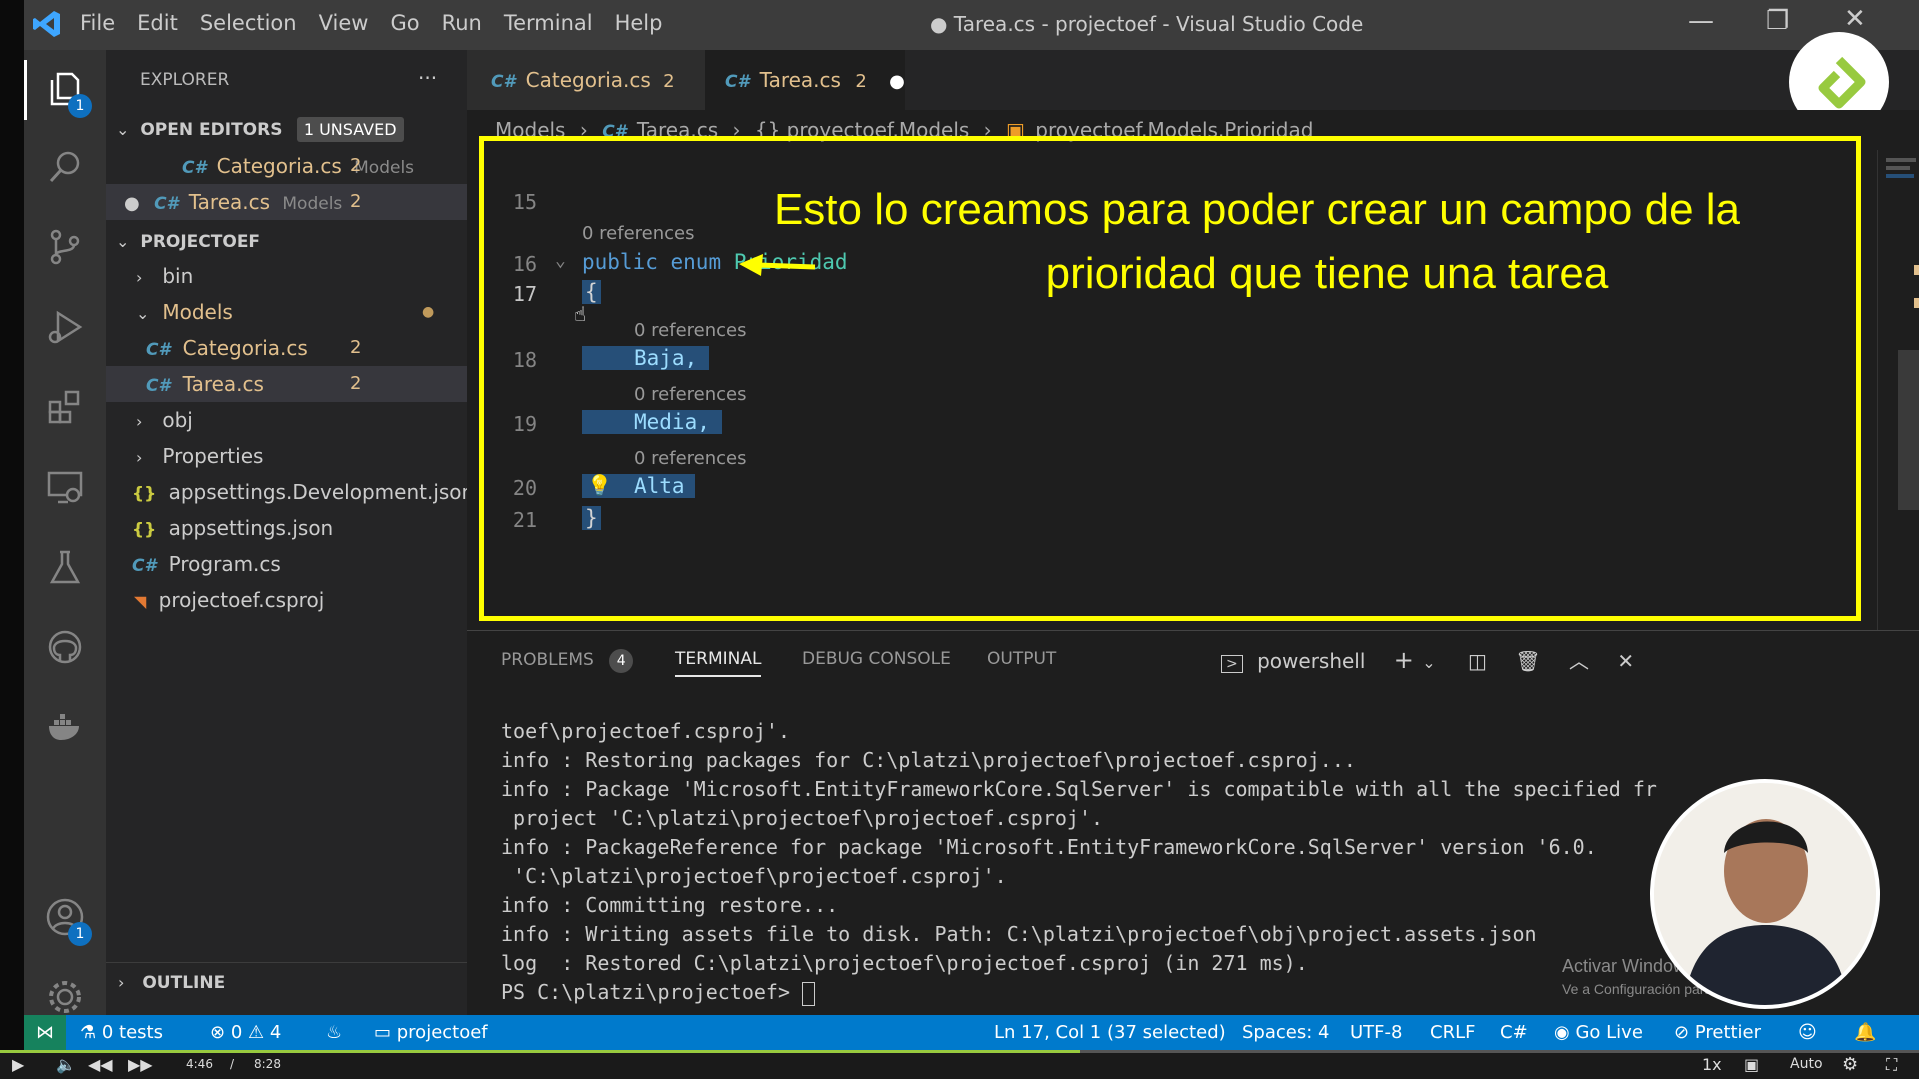 The height and width of the screenshot is (1079, 1919). What do you see at coordinates (286, 240) in the screenshot?
I see `project-header: ⌄ PROJECTOEF` at bounding box center [286, 240].